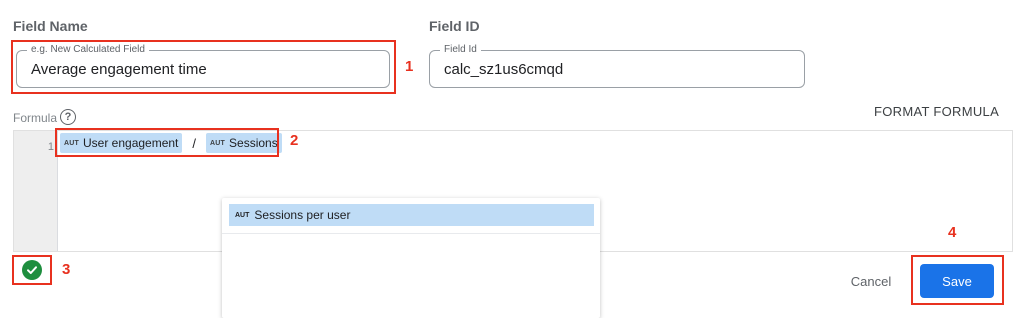 Image resolution: width=1024 pixels, height=318 pixels. Describe the element at coordinates (66, 269) in the screenshot. I see `annotation-number-3: 3` at that location.